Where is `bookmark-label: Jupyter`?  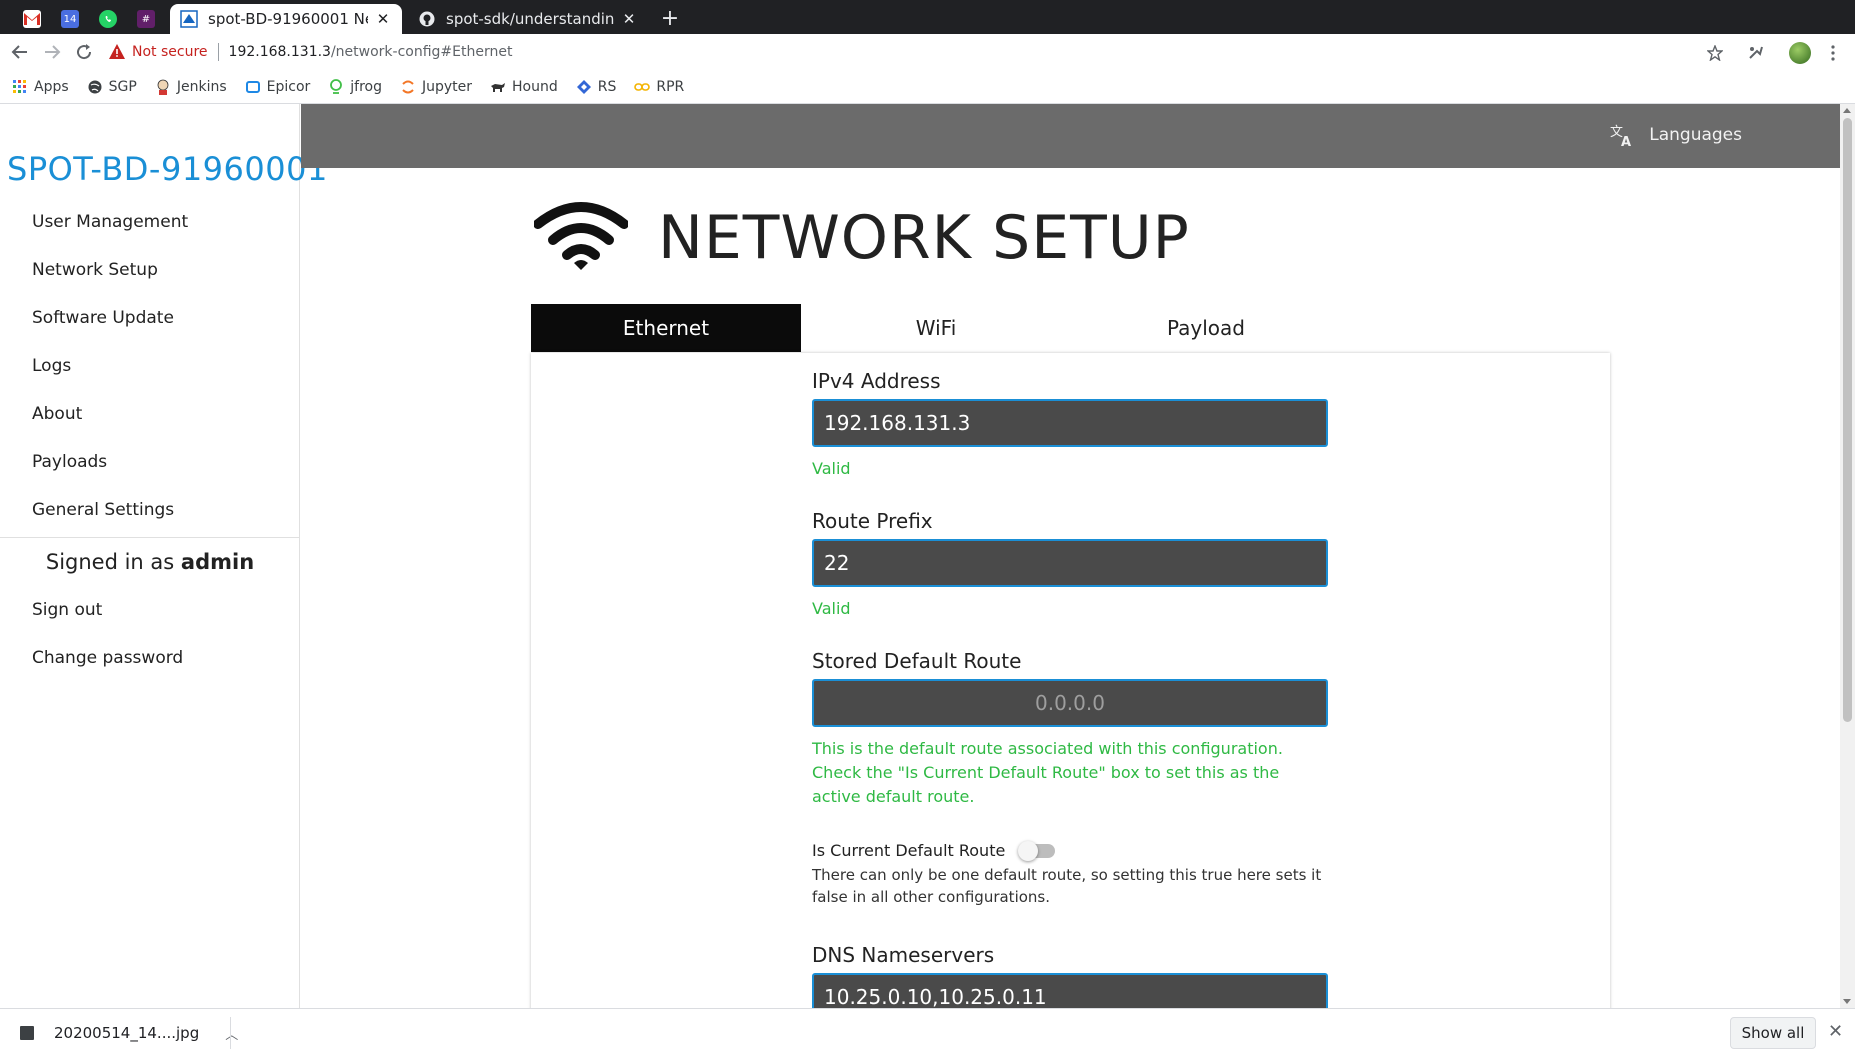 bookmark-label: Jupyter is located at coordinates (447, 86).